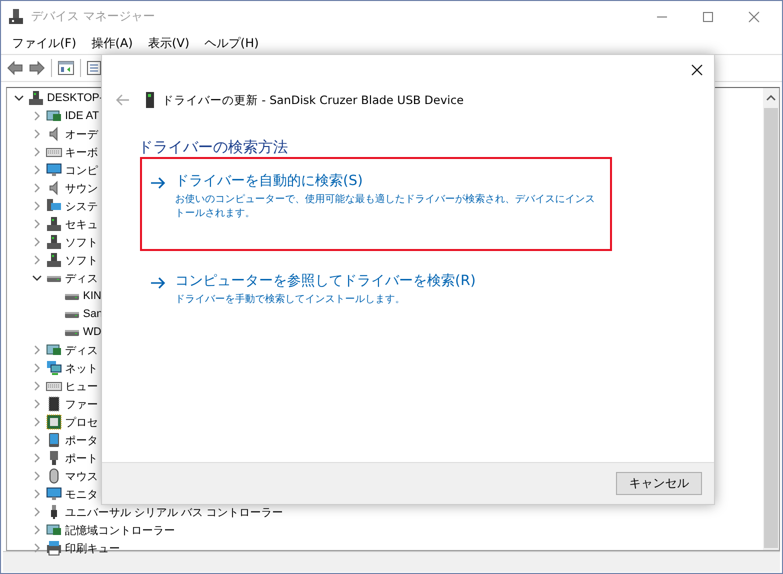 The height and width of the screenshot is (574, 783). I want to click on tree-item: プロセ, so click(81, 422).